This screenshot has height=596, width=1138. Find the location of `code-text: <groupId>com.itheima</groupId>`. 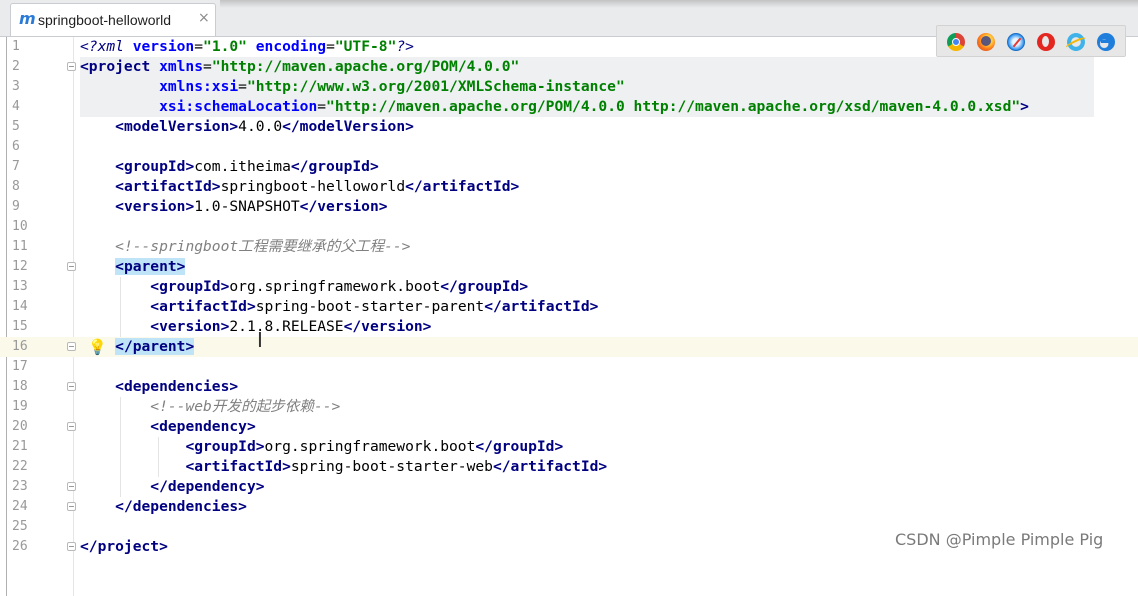

code-text: <groupId>com.itheima</groupId> is located at coordinates (229, 167).